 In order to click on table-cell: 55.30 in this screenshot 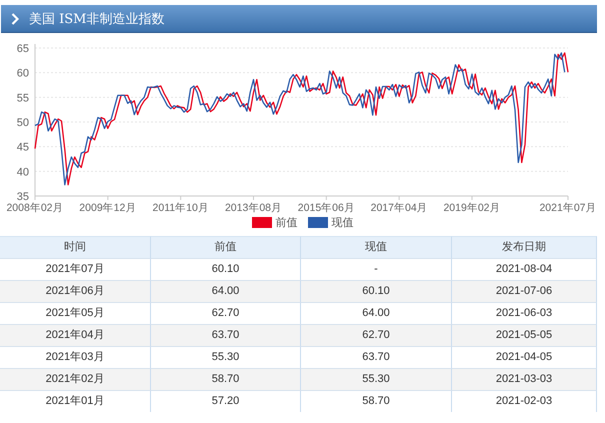, I will do `click(376, 379)`.